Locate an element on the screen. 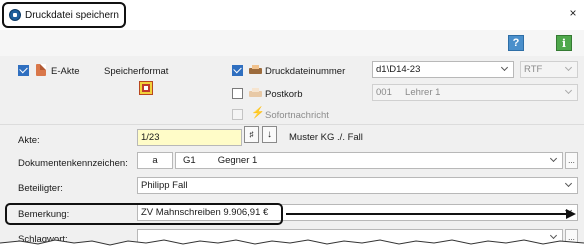  druckdateinummer-select: d1\D14-23 is located at coordinates (443, 69).